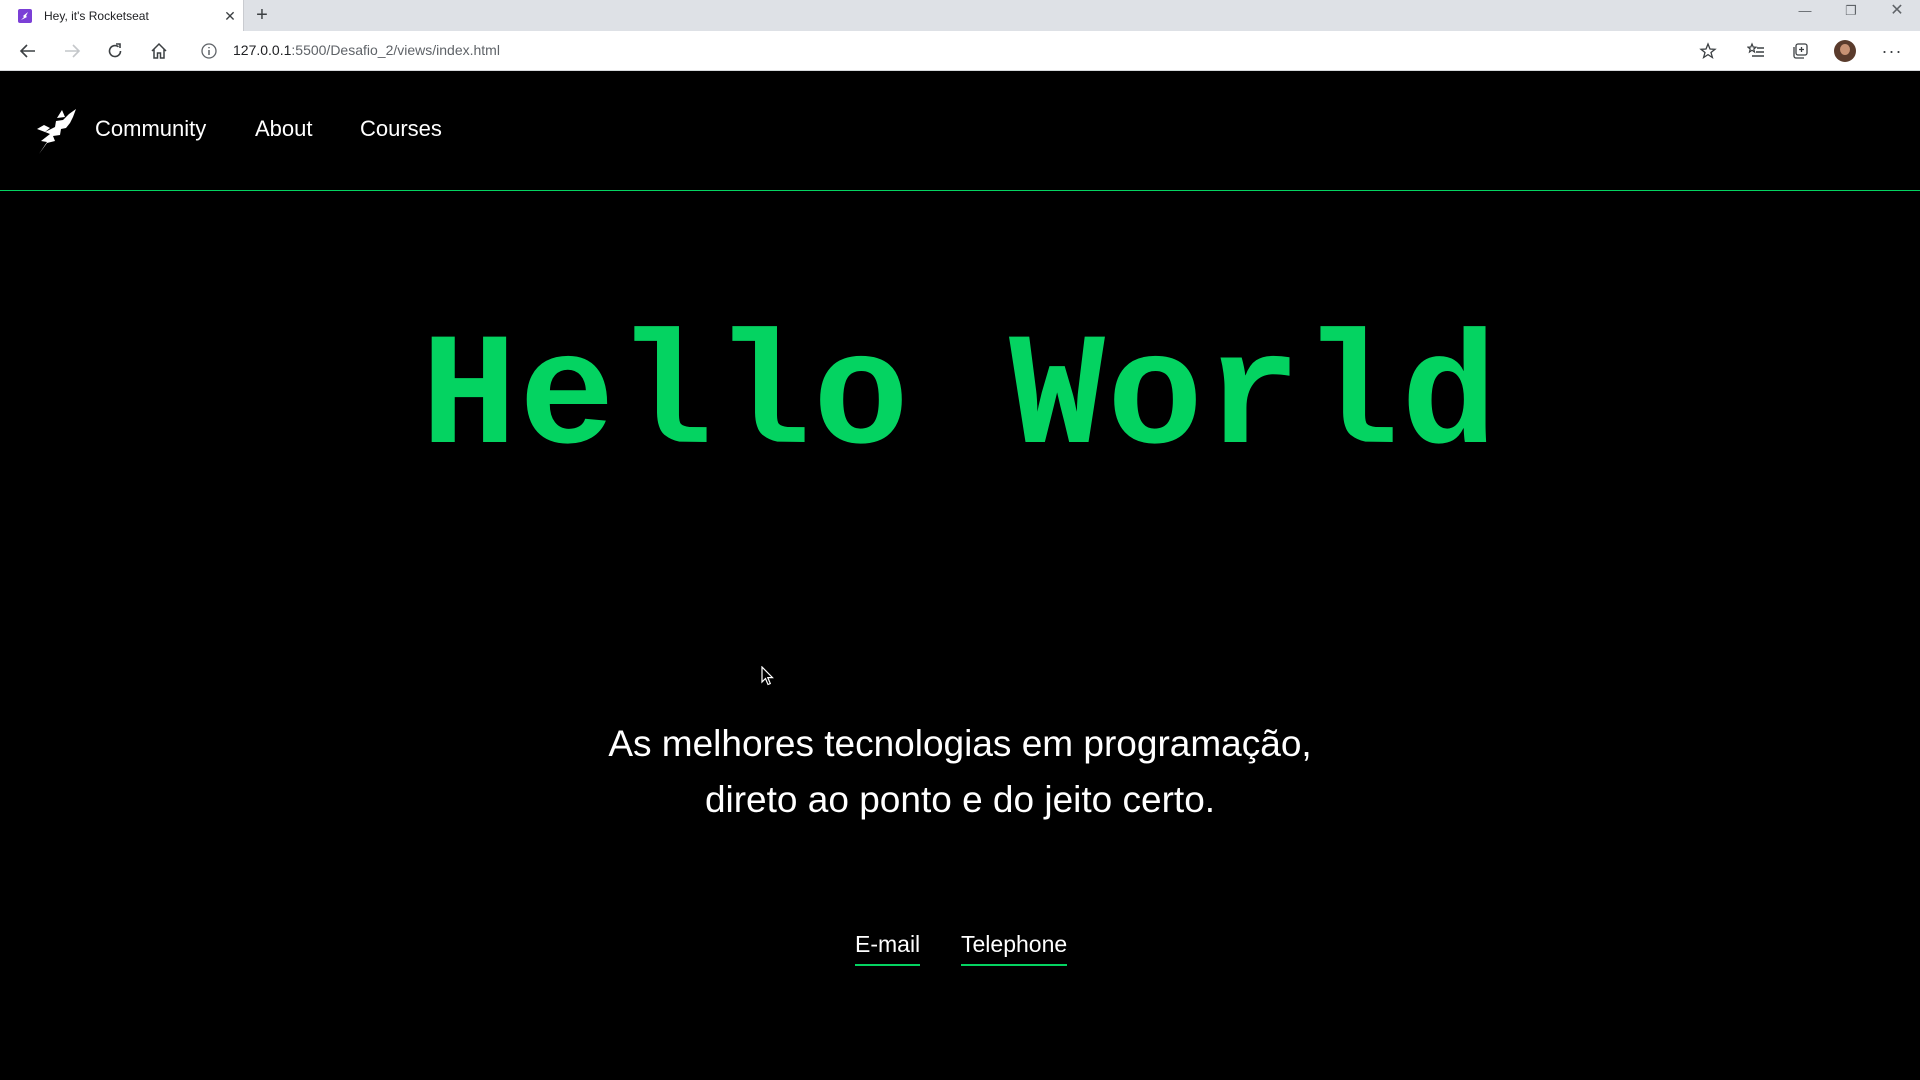 The height and width of the screenshot is (1080, 1920). What do you see at coordinates (960, 400) in the screenshot?
I see `hero-title: Hello World` at bounding box center [960, 400].